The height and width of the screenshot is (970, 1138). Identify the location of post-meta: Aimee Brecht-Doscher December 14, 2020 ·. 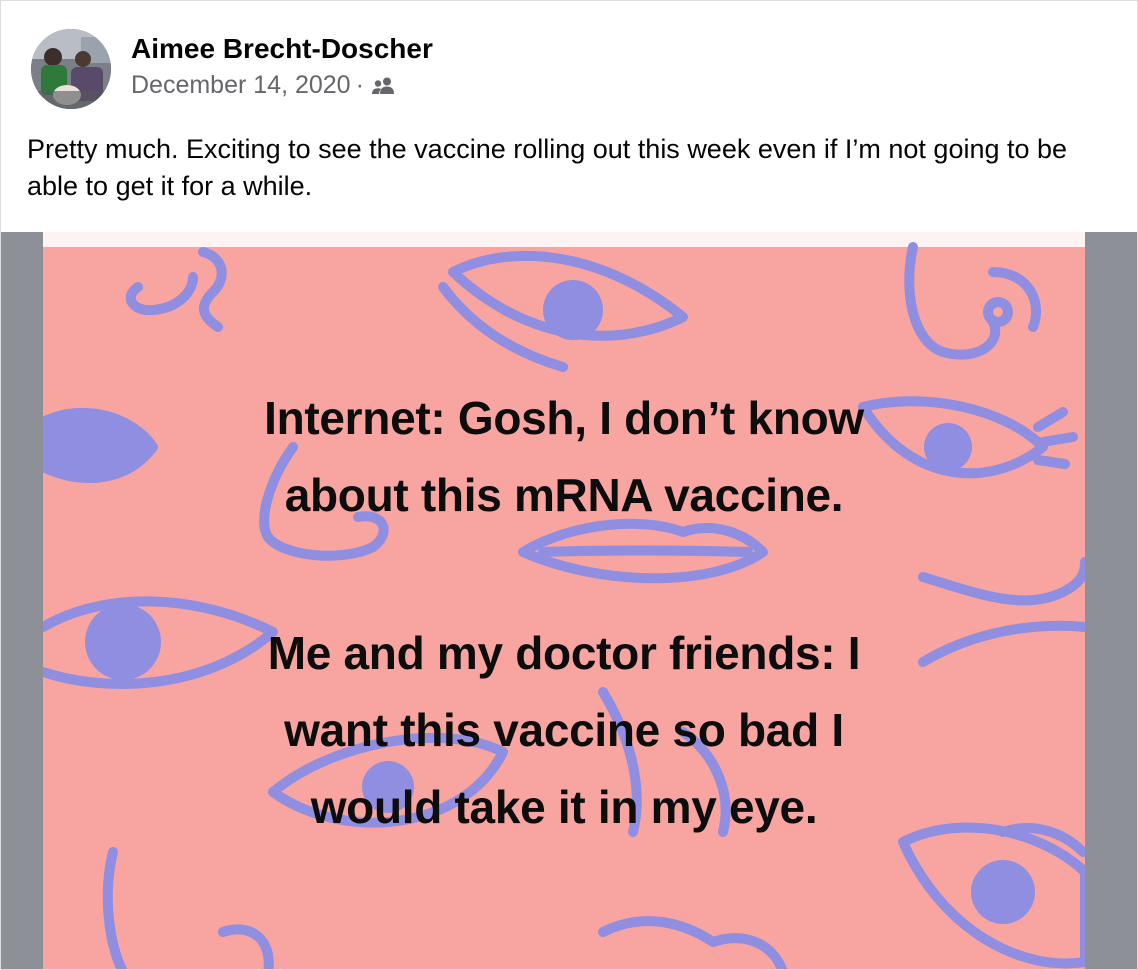
(282, 65).